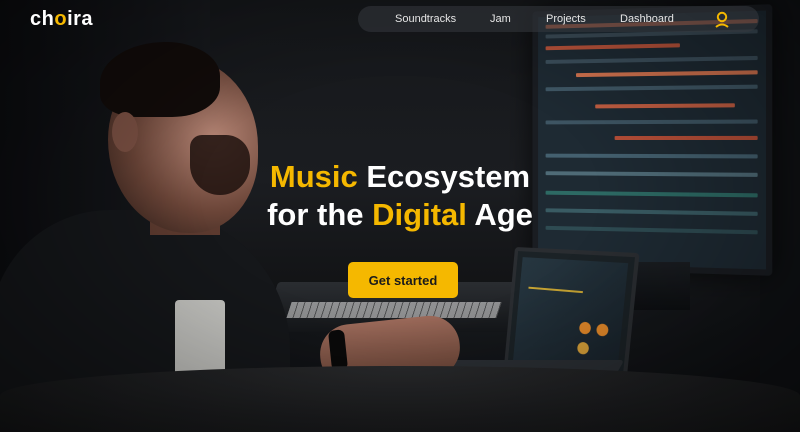 The image size is (800, 432). I want to click on logo: choira, so click(61, 19).